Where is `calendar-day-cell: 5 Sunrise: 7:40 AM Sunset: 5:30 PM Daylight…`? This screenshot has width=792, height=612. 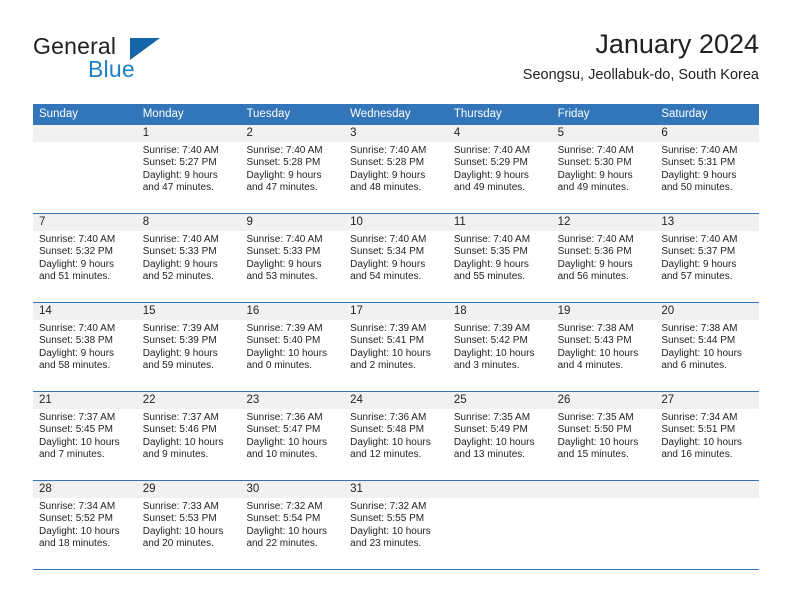 calendar-day-cell: 5 Sunrise: 7:40 AM Sunset: 5:30 PM Daylight… is located at coordinates (603, 169).